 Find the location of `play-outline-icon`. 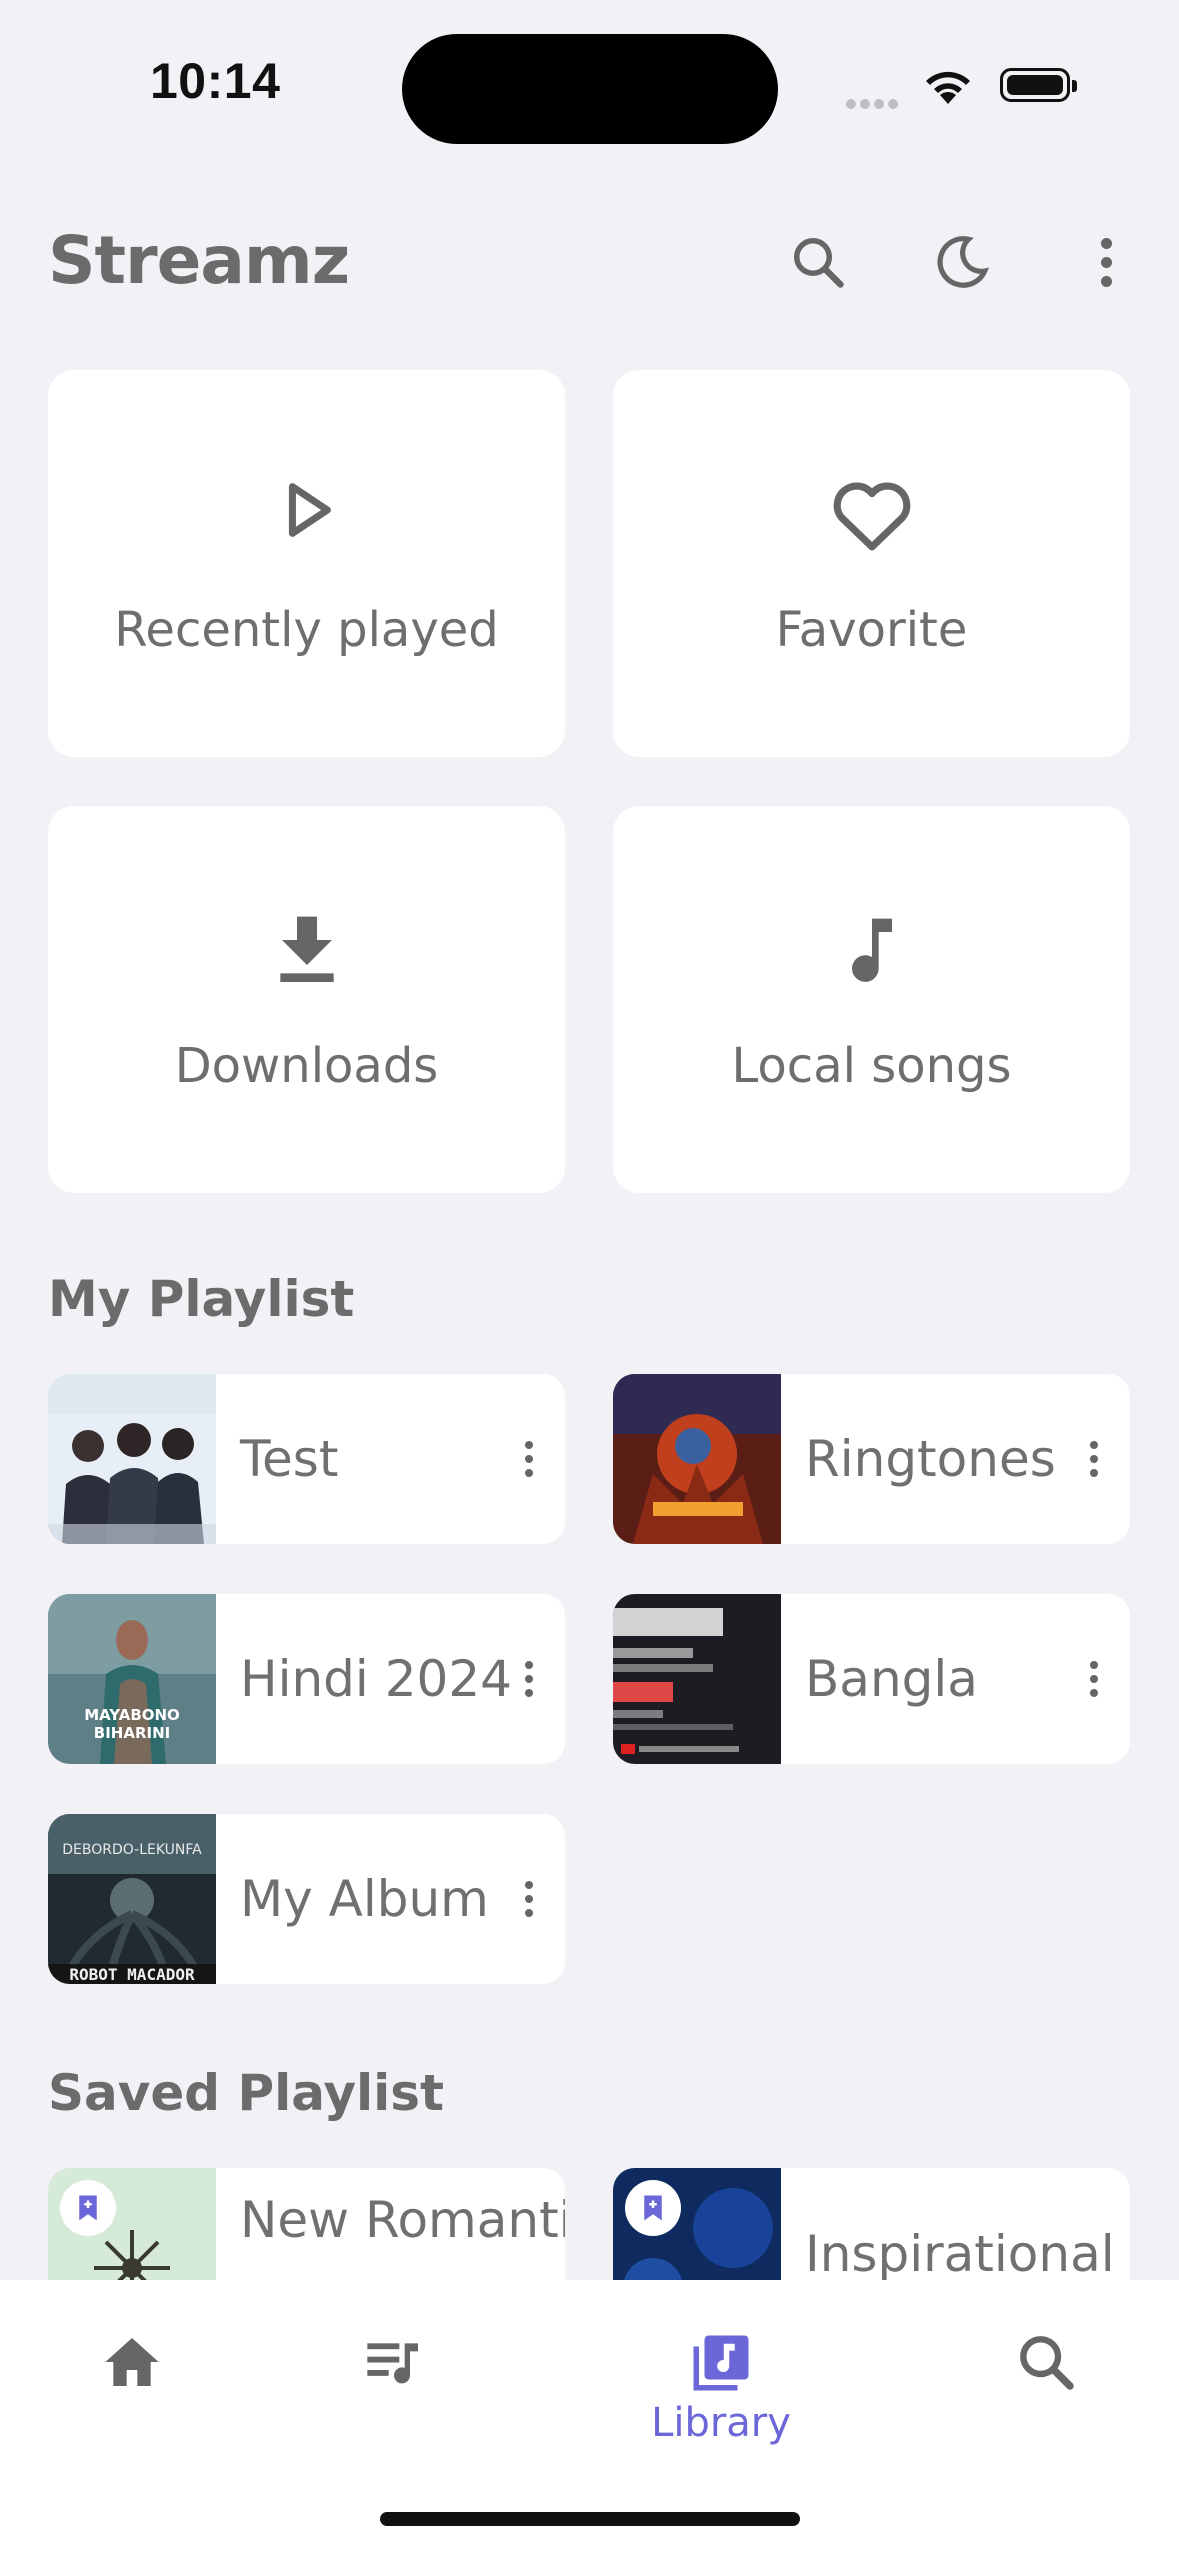

play-outline-icon is located at coordinates (309, 510).